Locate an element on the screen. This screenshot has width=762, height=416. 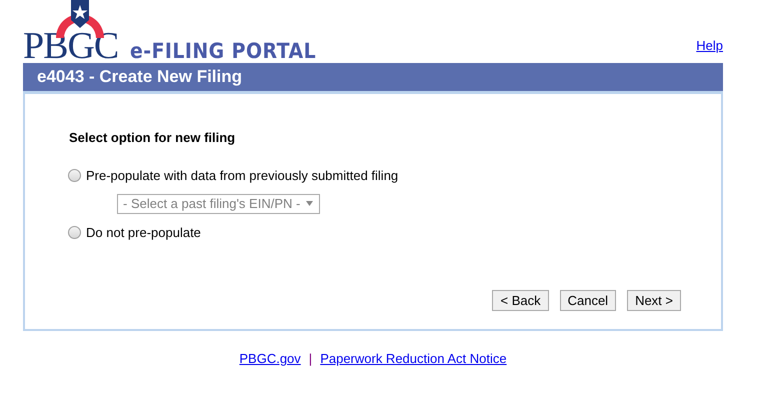
help-link: Help is located at coordinates (709, 45).